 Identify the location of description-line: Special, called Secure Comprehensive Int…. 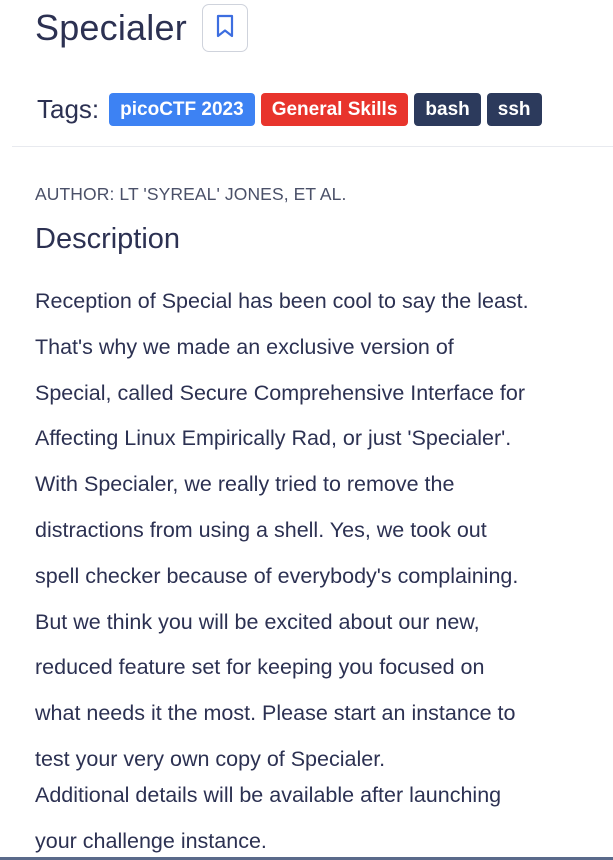
(280, 392).